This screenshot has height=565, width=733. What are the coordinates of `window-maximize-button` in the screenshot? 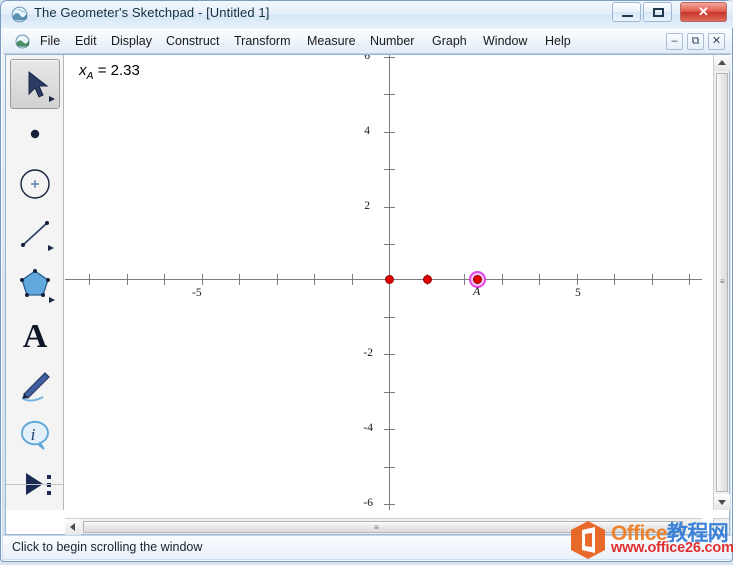 It's located at (657, 12).